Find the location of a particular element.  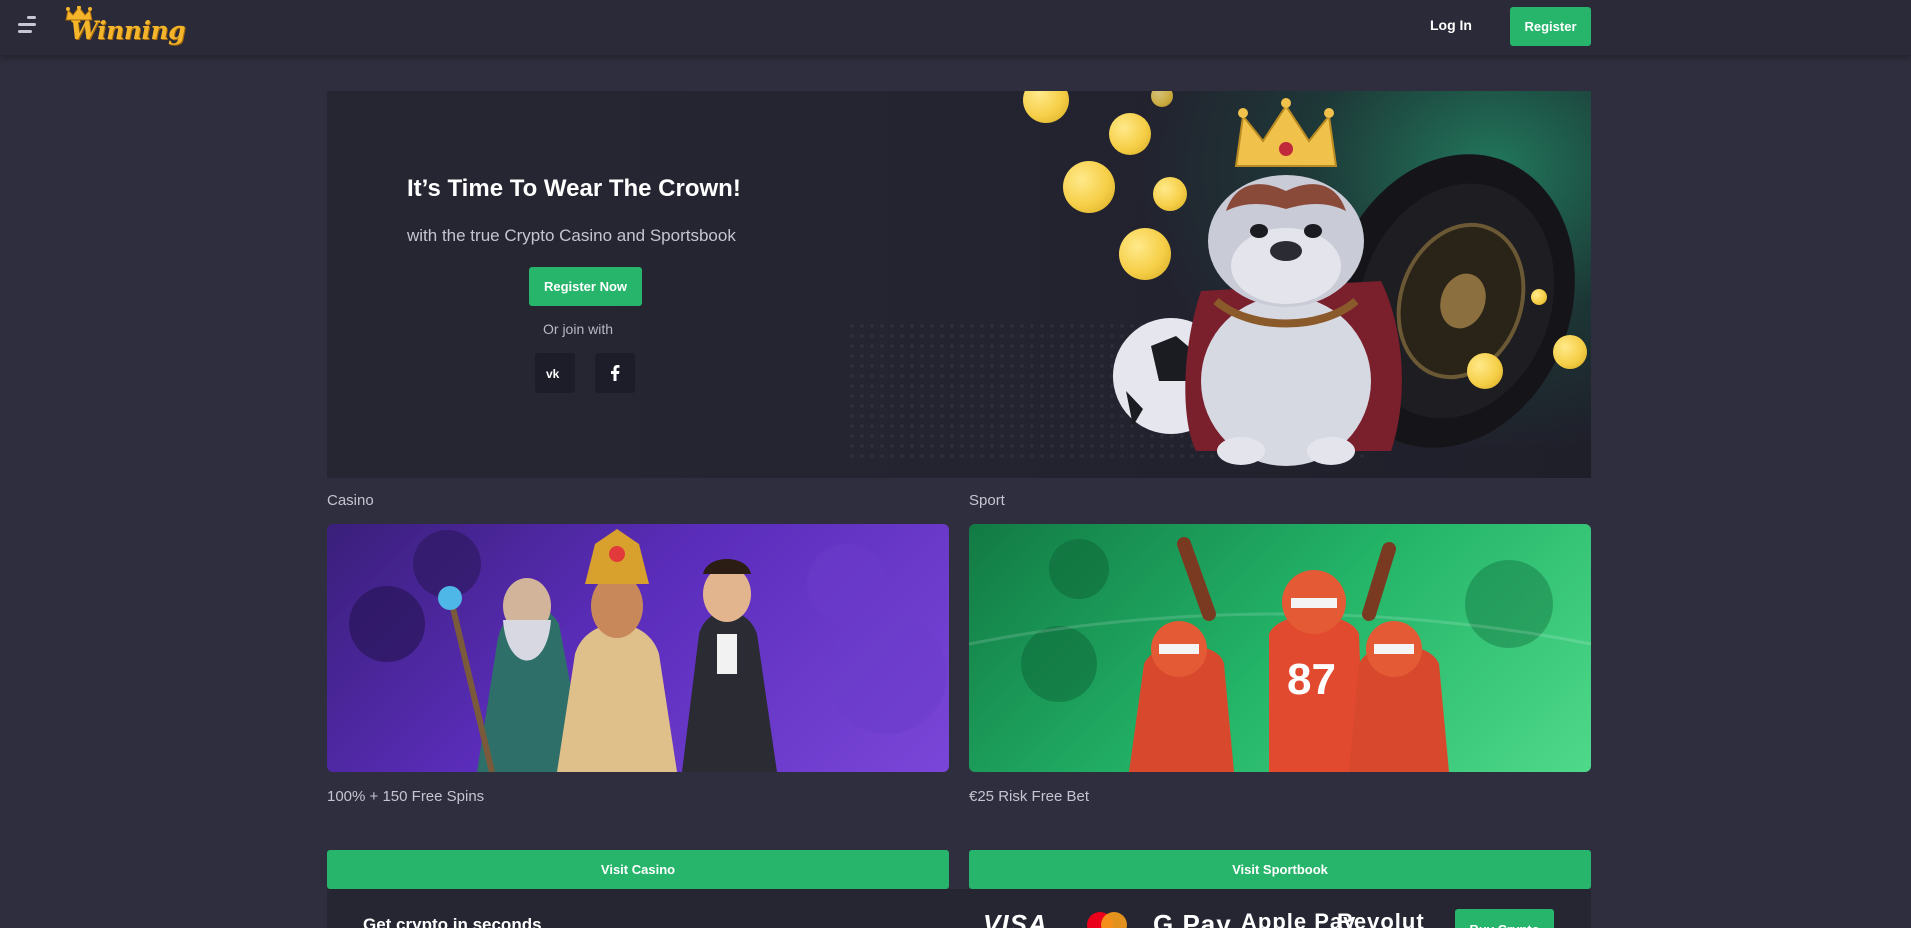

casino-characters-illustration is located at coordinates (648, 650).